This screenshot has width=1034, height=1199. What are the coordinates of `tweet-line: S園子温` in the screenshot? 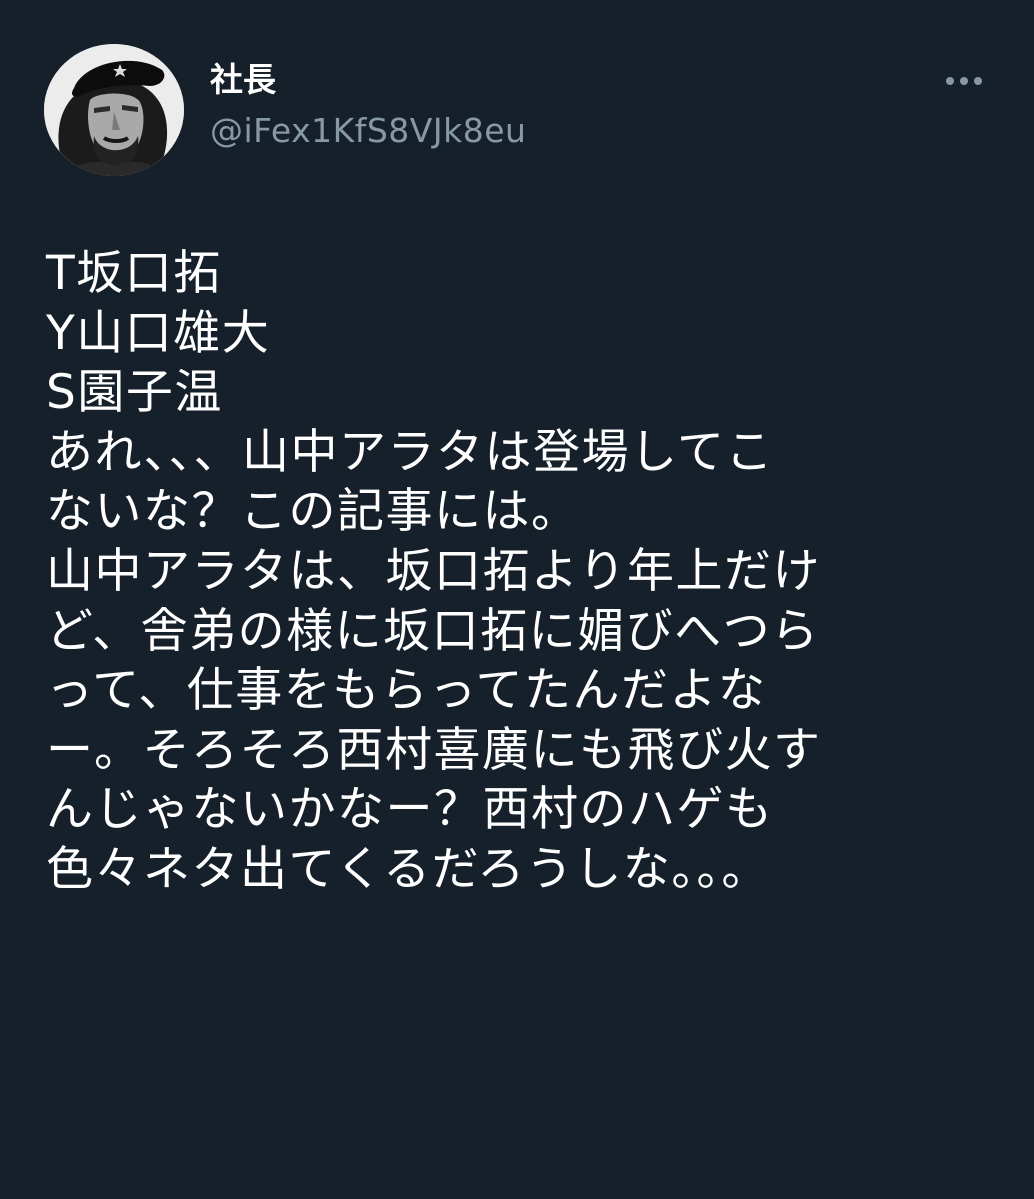 It's located at (134, 393).